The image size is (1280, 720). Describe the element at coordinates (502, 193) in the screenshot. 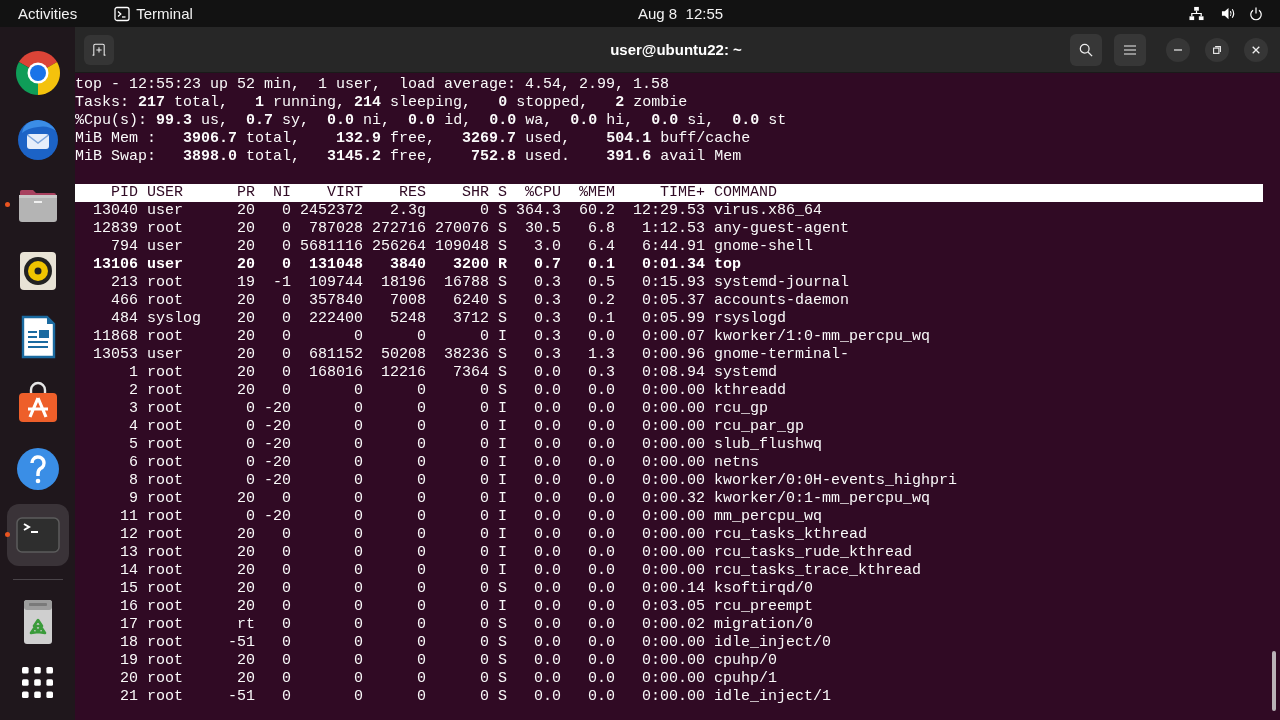

I see `column-header: S` at that location.